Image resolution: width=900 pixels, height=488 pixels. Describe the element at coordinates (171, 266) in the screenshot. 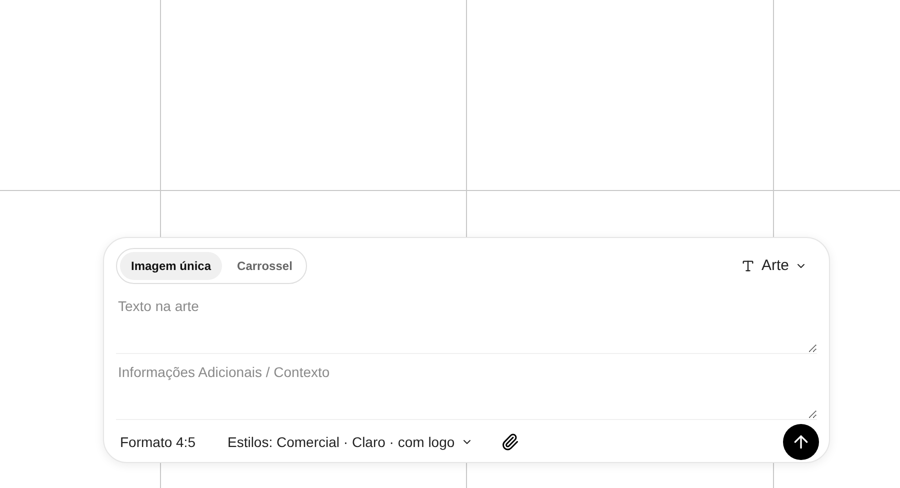

I see `mode-tab: Imagem única` at that location.